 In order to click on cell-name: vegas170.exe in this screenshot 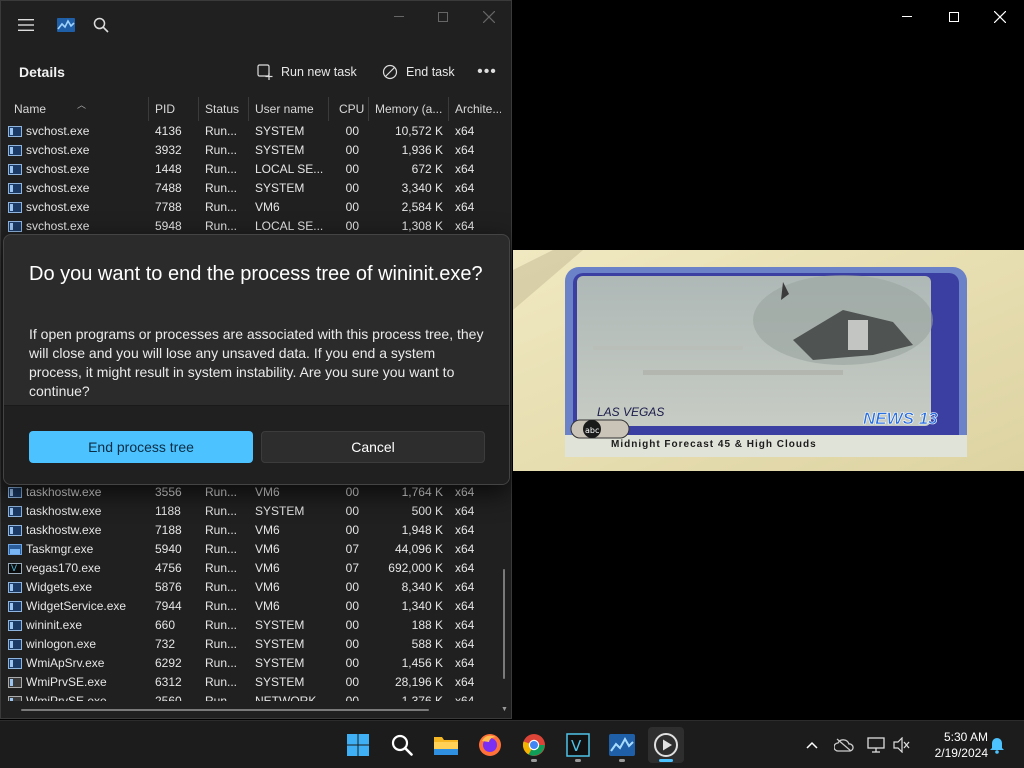, I will do `click(63, 568)`.